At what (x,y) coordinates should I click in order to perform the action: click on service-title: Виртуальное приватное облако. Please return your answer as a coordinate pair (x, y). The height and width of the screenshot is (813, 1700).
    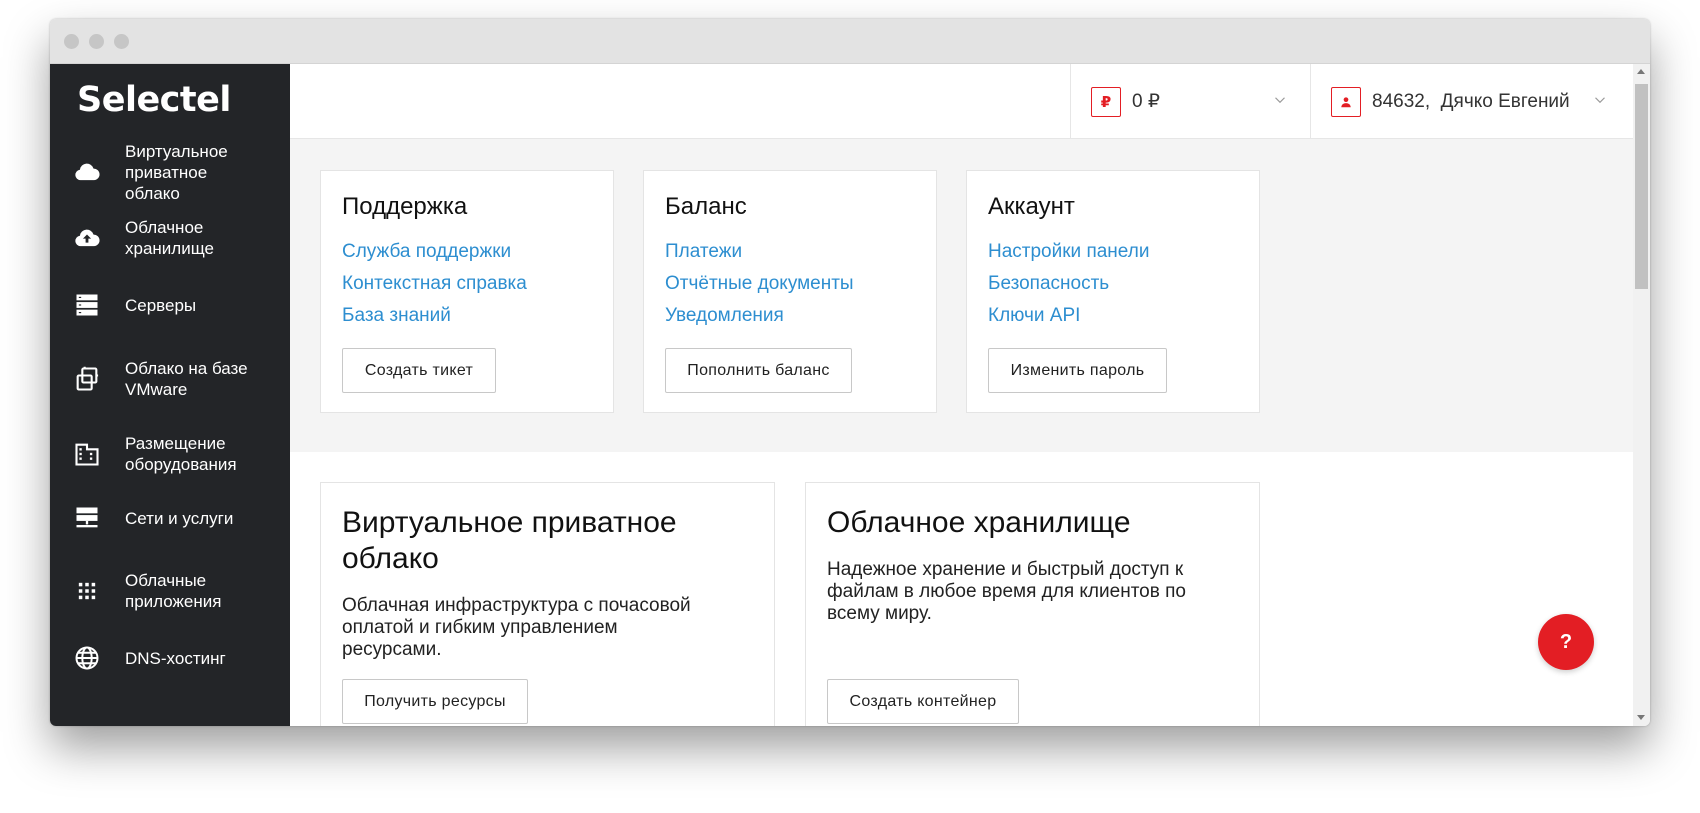
    Looking at the image, I should click on (509, 540).